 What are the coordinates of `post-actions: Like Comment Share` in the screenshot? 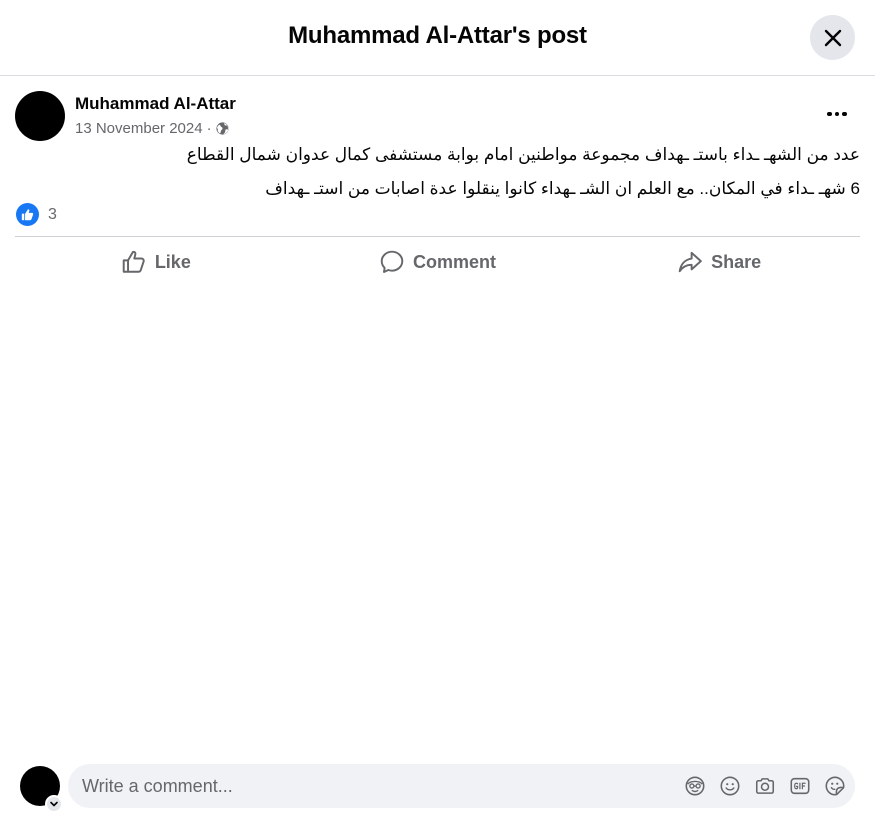 It's located at (437, 262).